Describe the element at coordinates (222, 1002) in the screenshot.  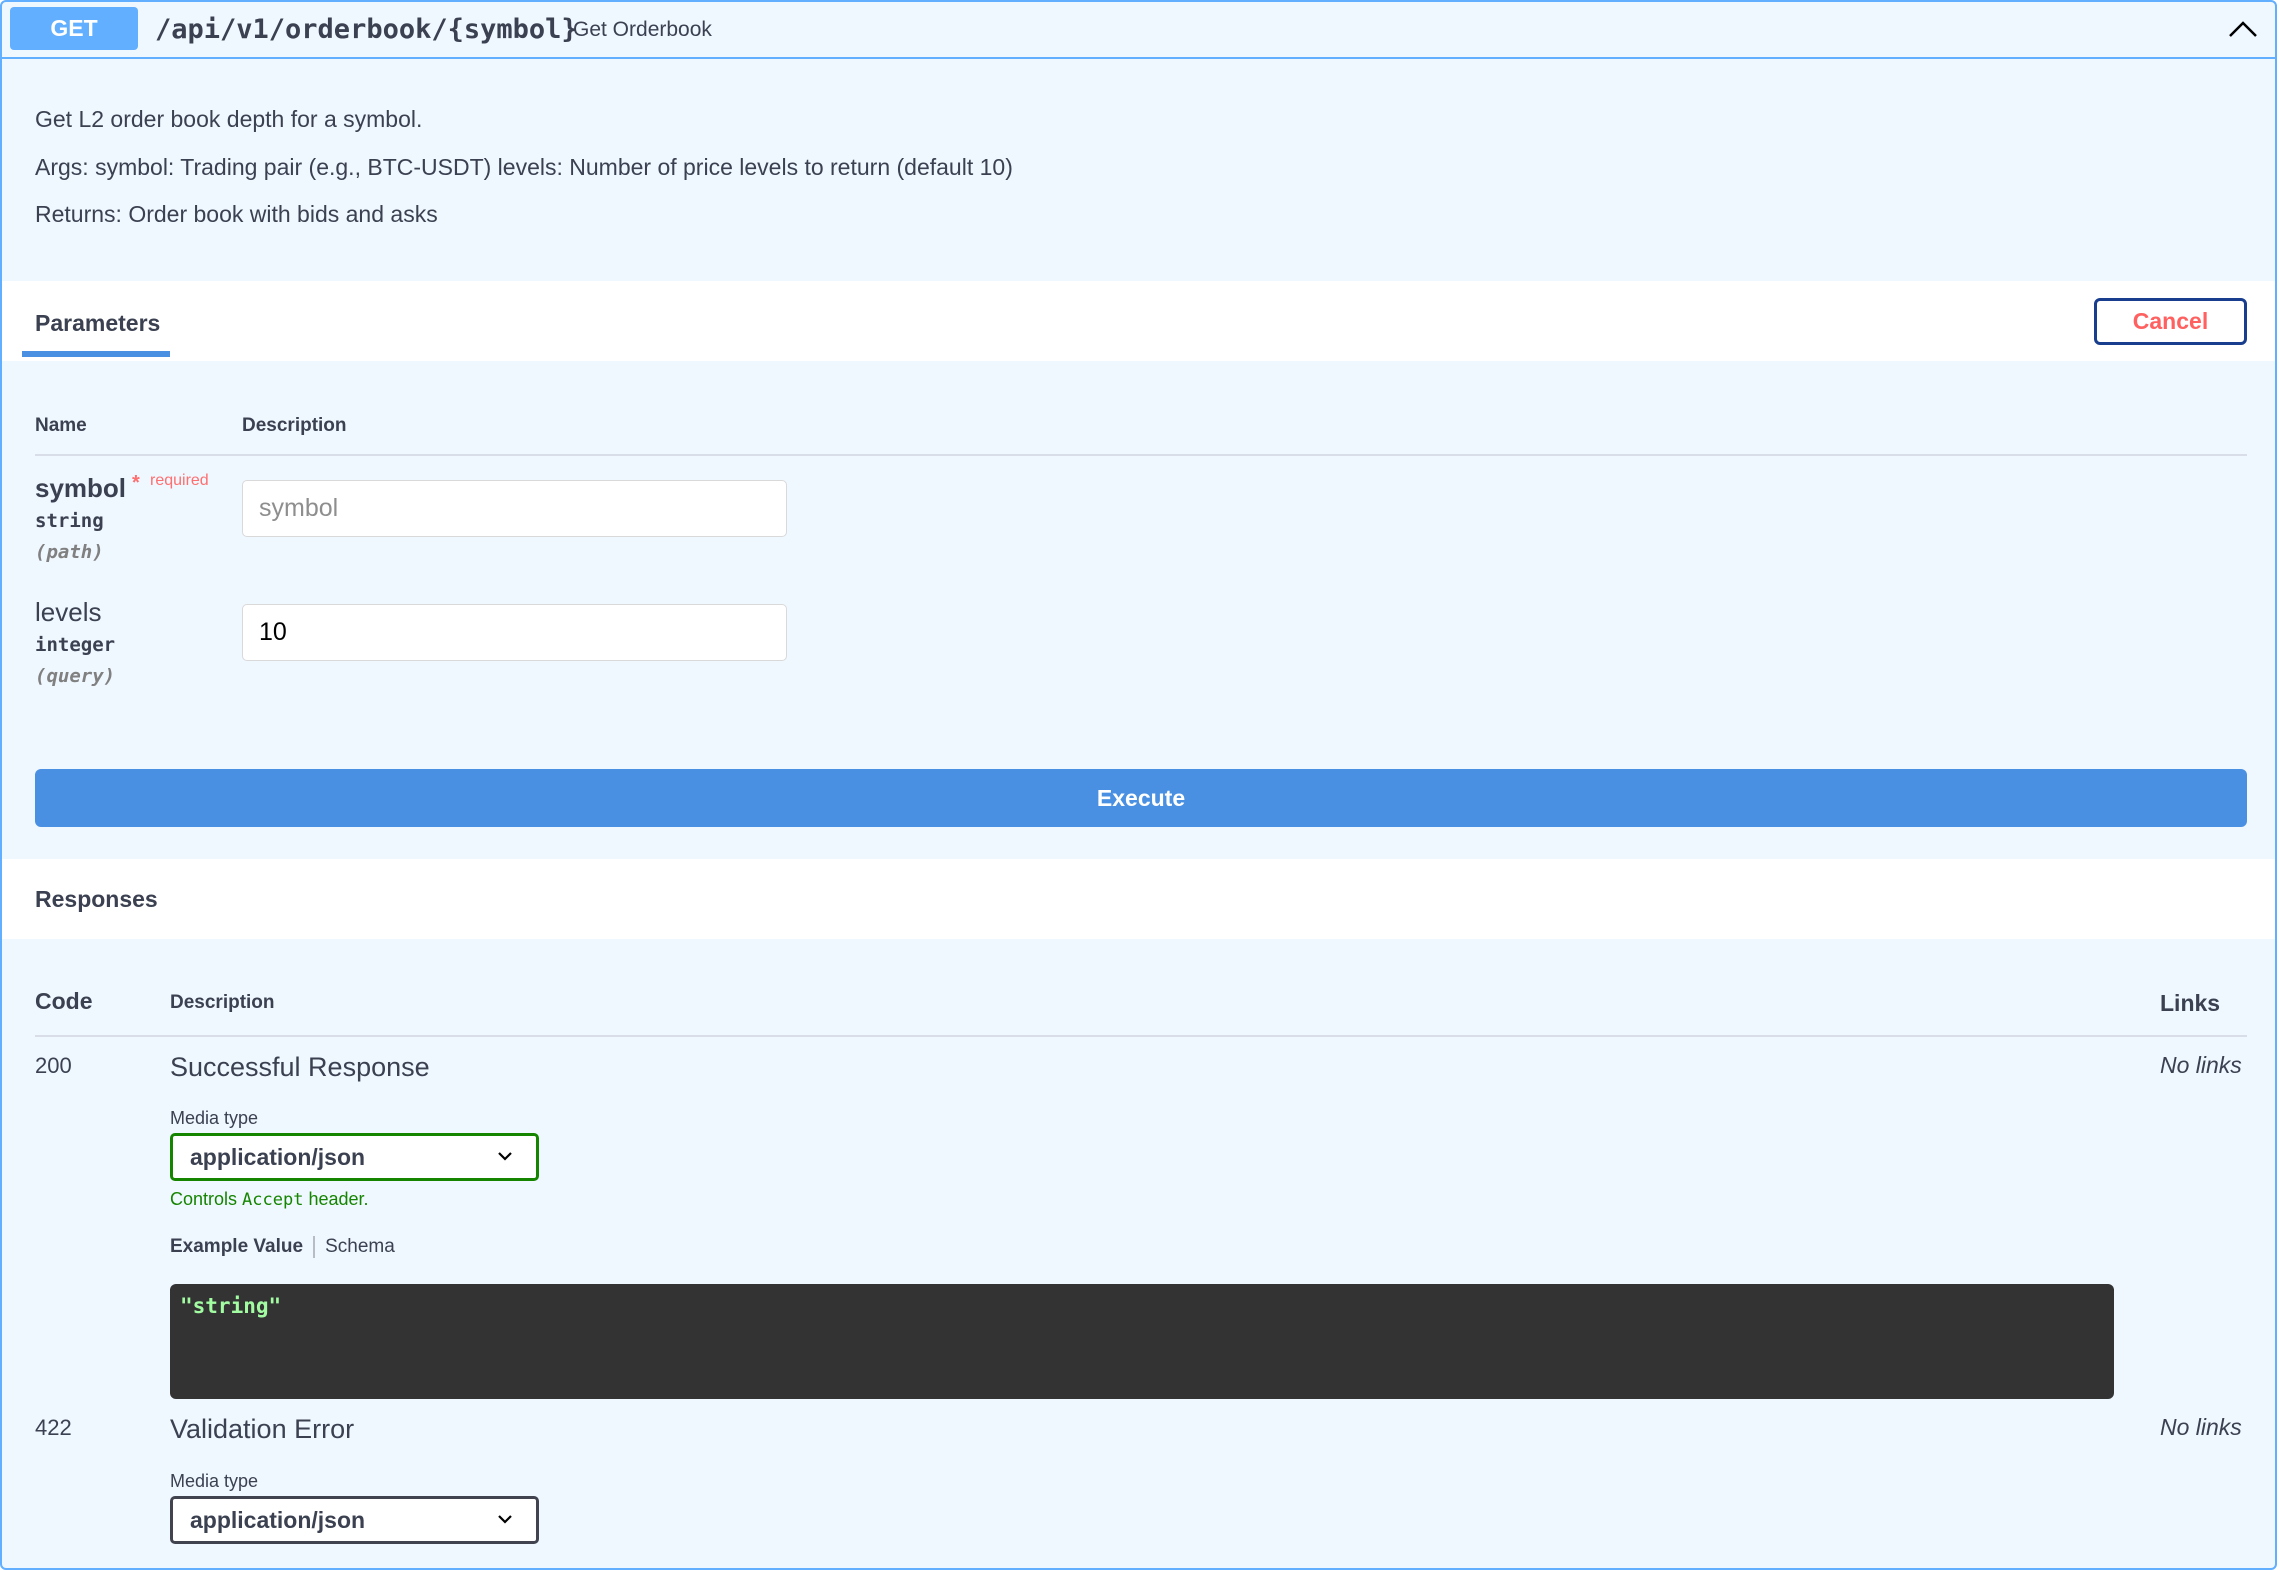
I see `resp-col-description: Description` at that location.